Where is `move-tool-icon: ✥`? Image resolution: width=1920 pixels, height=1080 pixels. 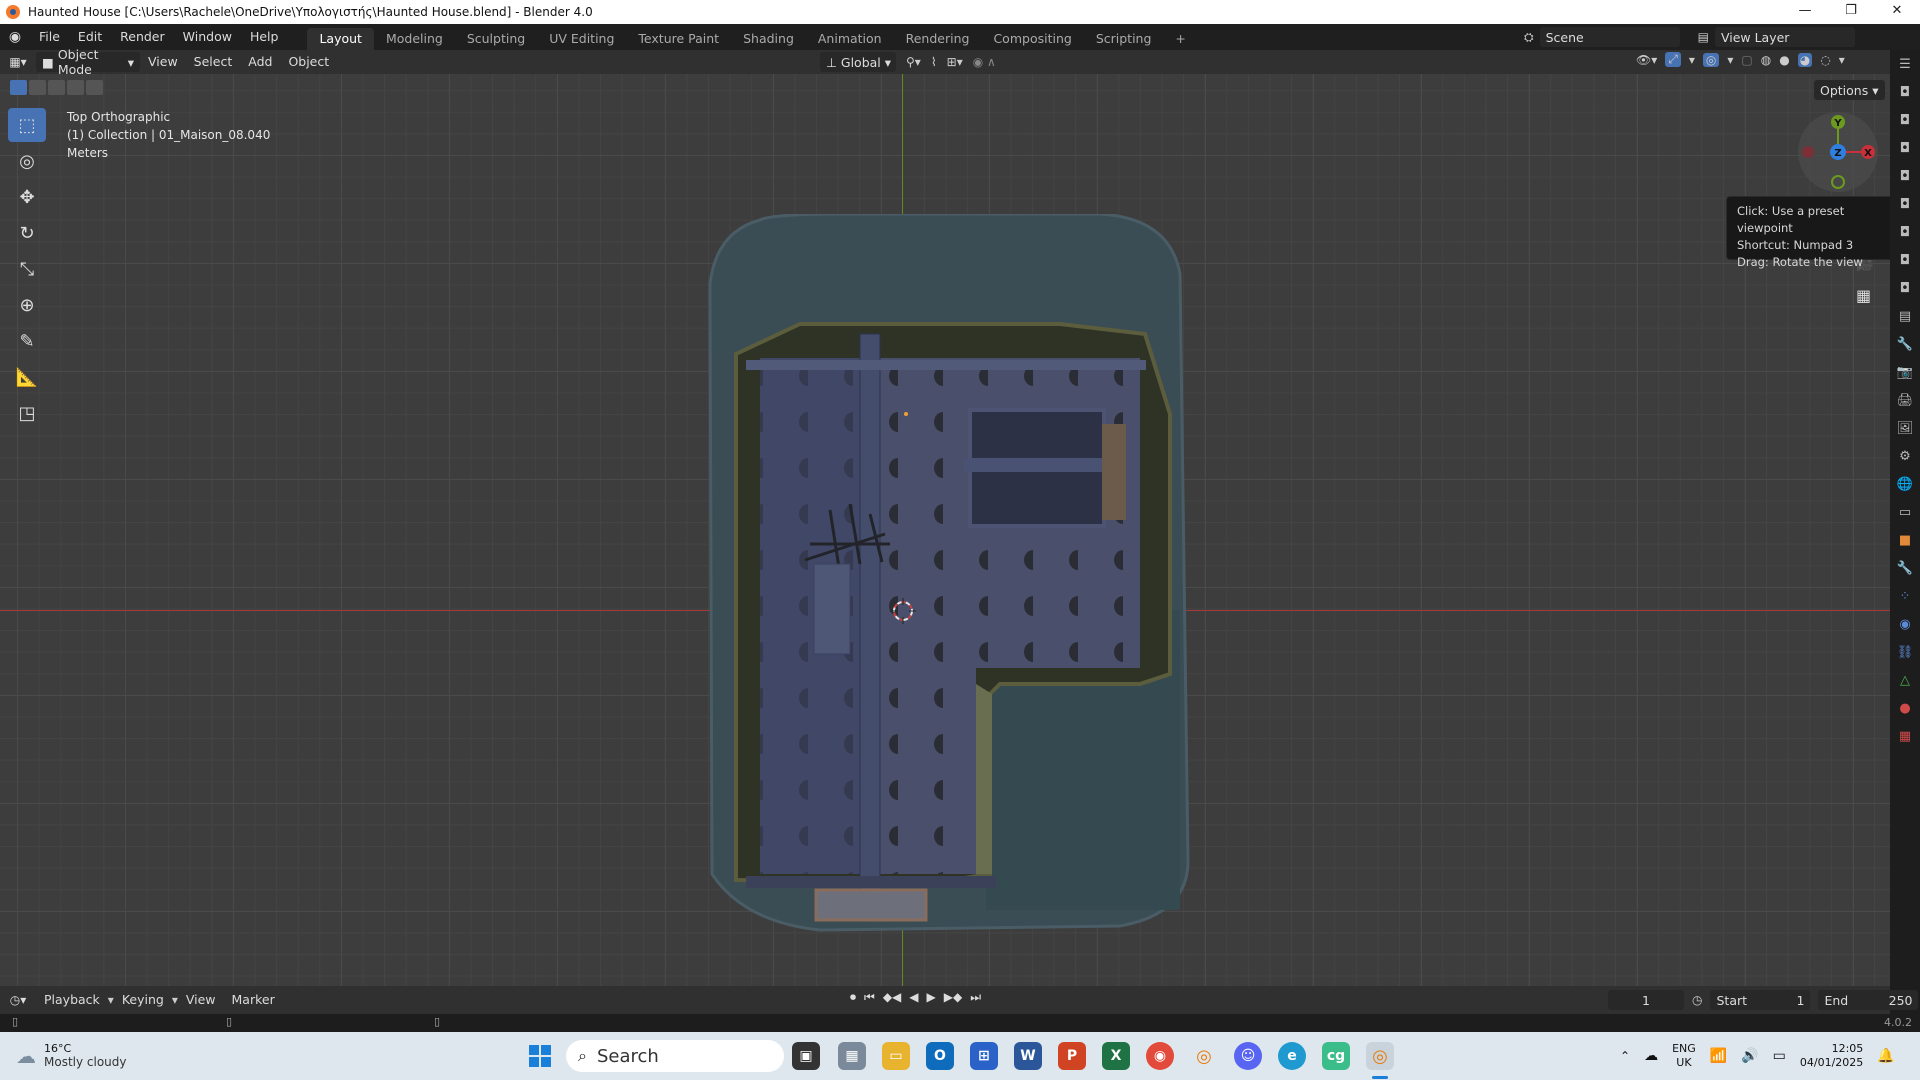 move-tool-icon: ✥ is located at coordinates (27, 197).